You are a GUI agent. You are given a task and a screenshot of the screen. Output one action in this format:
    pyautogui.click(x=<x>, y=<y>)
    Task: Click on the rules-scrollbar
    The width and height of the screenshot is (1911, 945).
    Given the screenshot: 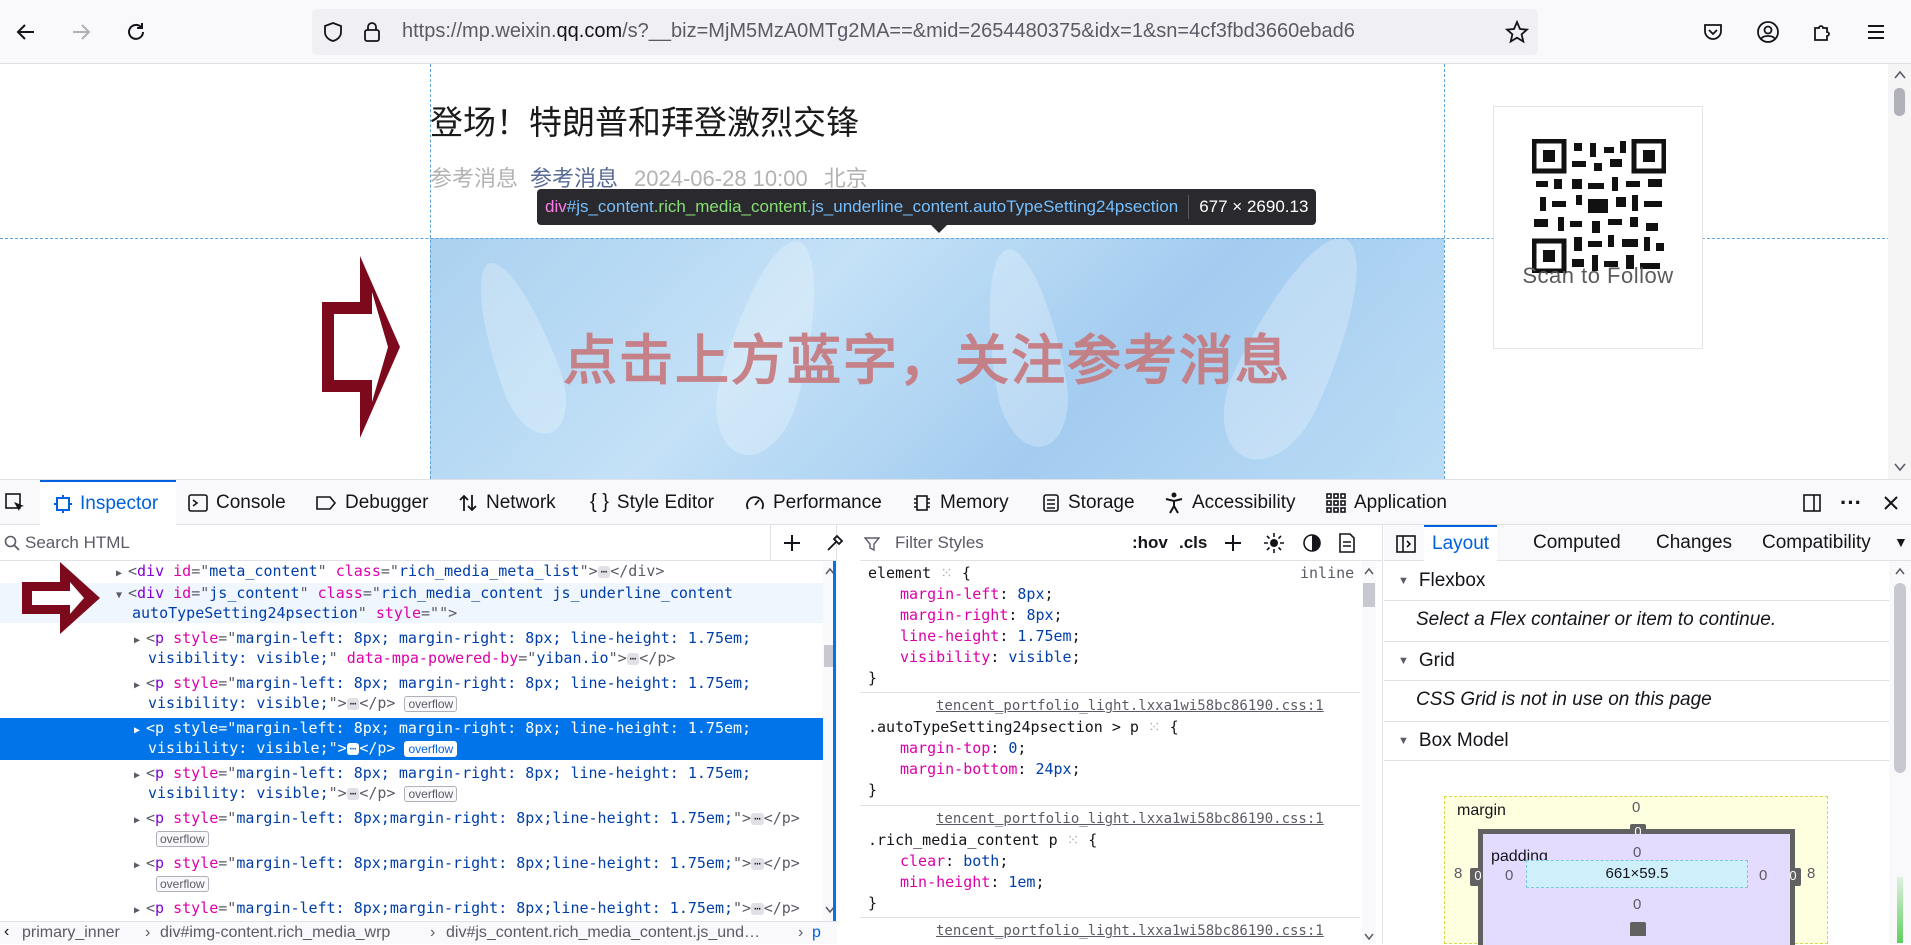 What is the action you would take?
    pyautogui.click(x=1369, y=752)
    